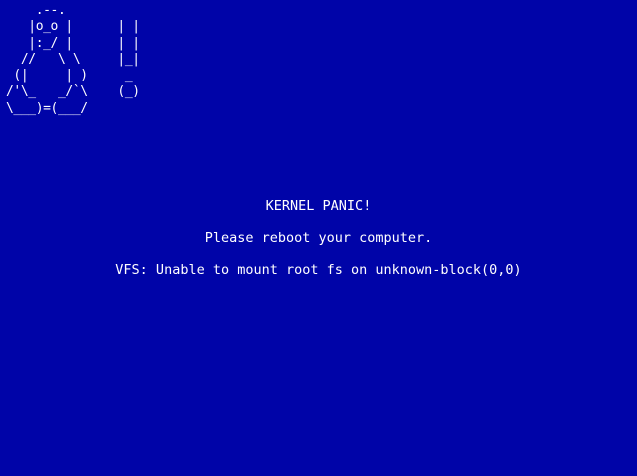 Image resolution: width=637 pixels, height=476 pixels. I want to click on panic-title: KERNEL PANIC!, so click(318, 206).